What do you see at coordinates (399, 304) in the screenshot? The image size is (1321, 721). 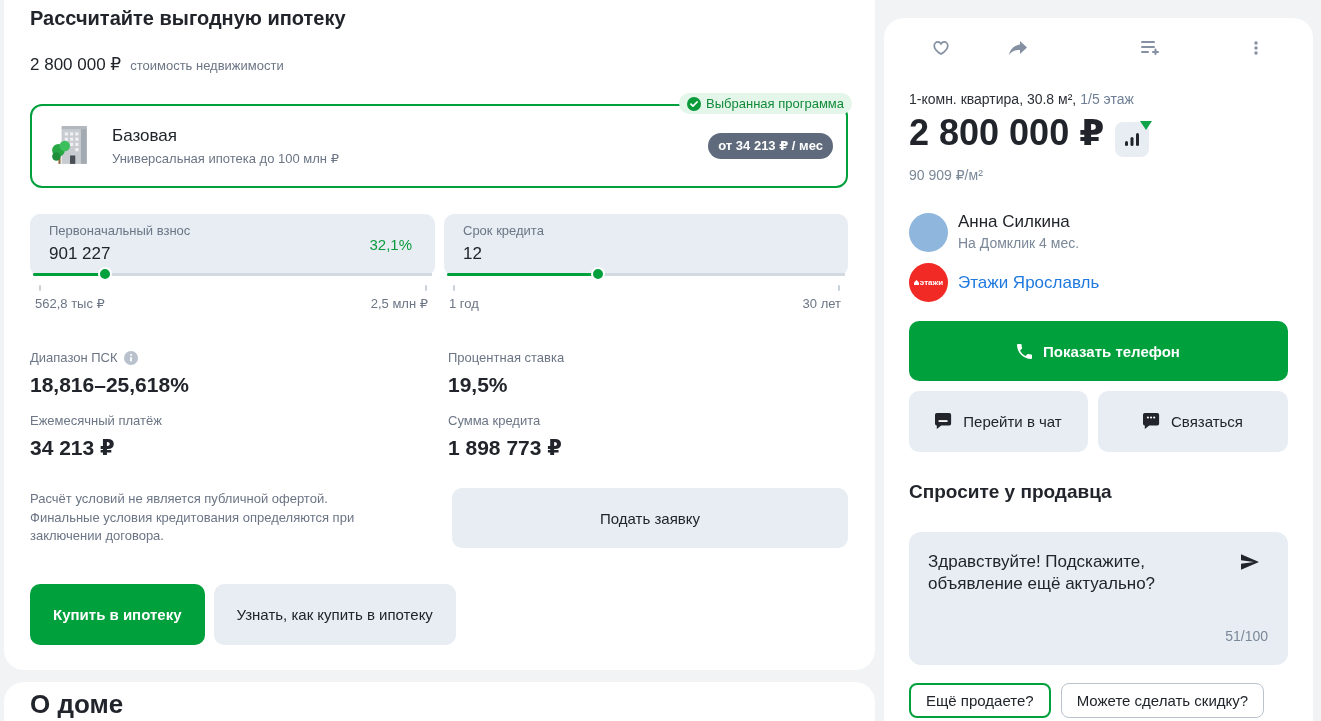 I see `scale-max-label: 2,5 млн ₽` at bounding box center [399, 304].